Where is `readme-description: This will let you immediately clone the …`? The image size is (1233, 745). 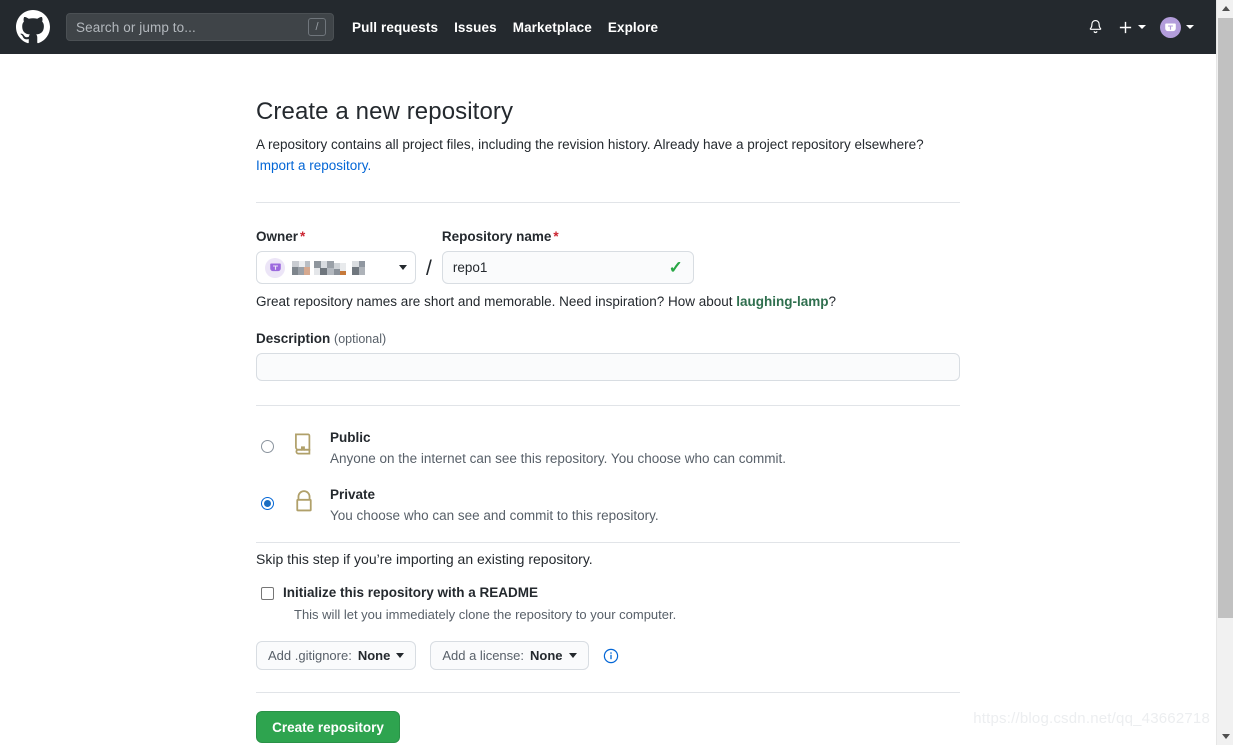 readme-description: This will let you immediately clone the … is located at coordinates (485, 614).